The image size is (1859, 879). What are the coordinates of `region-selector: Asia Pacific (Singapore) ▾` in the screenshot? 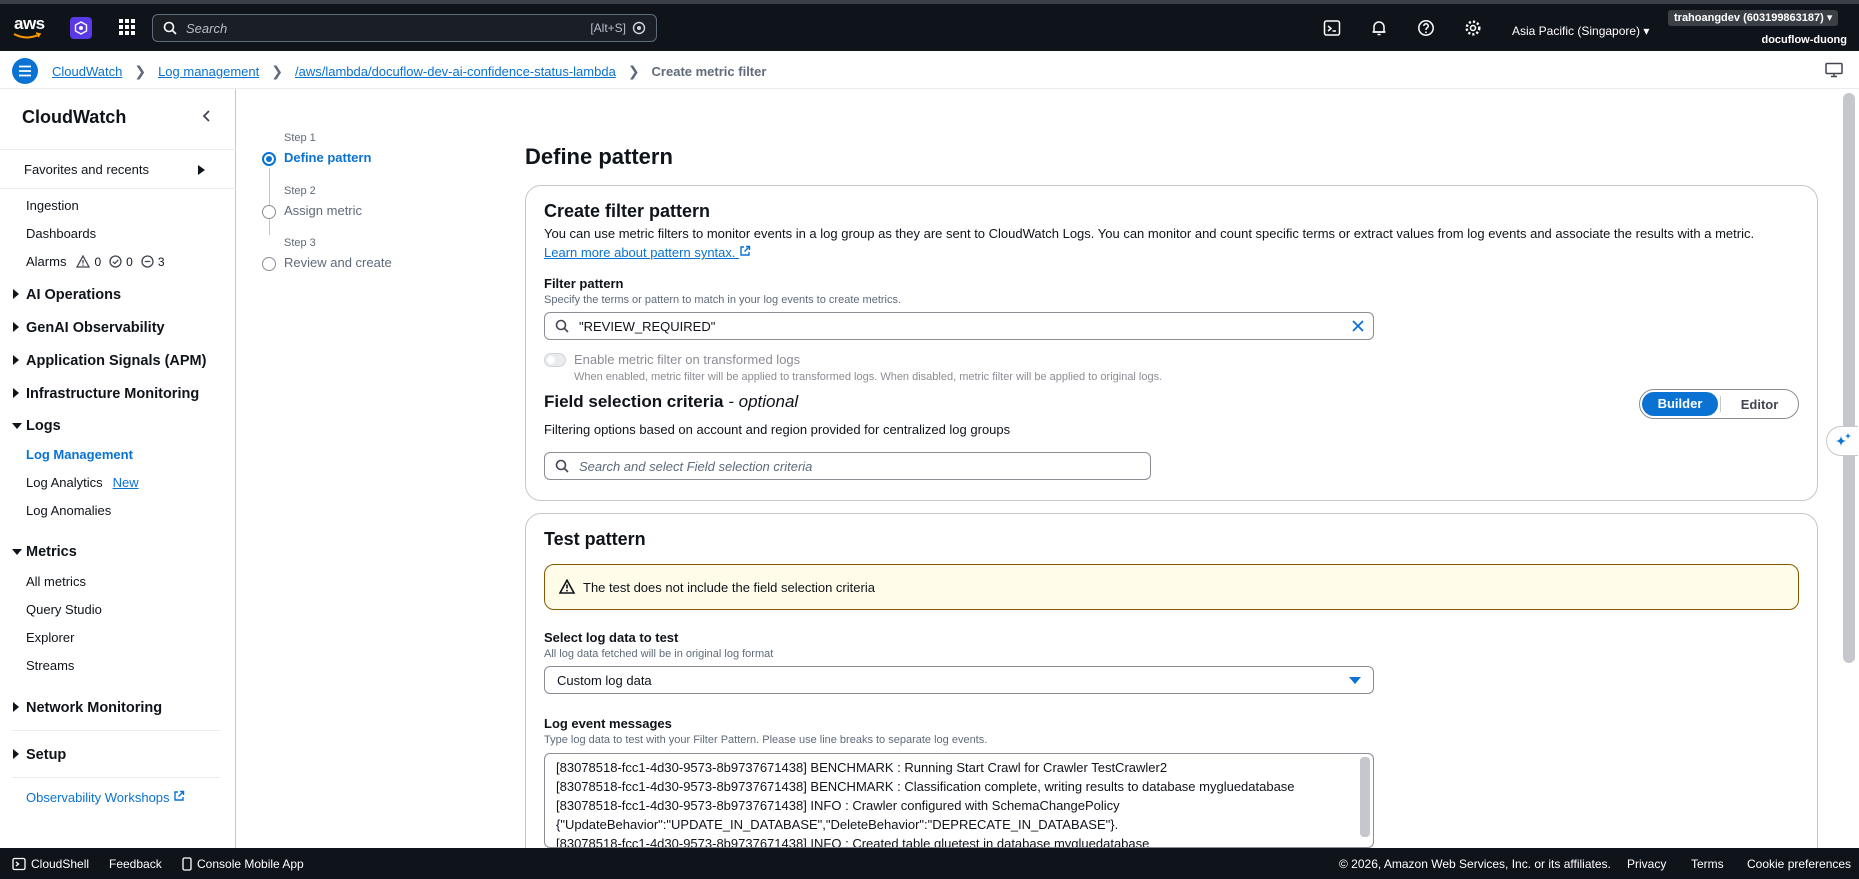 It's located at (1580, 31).